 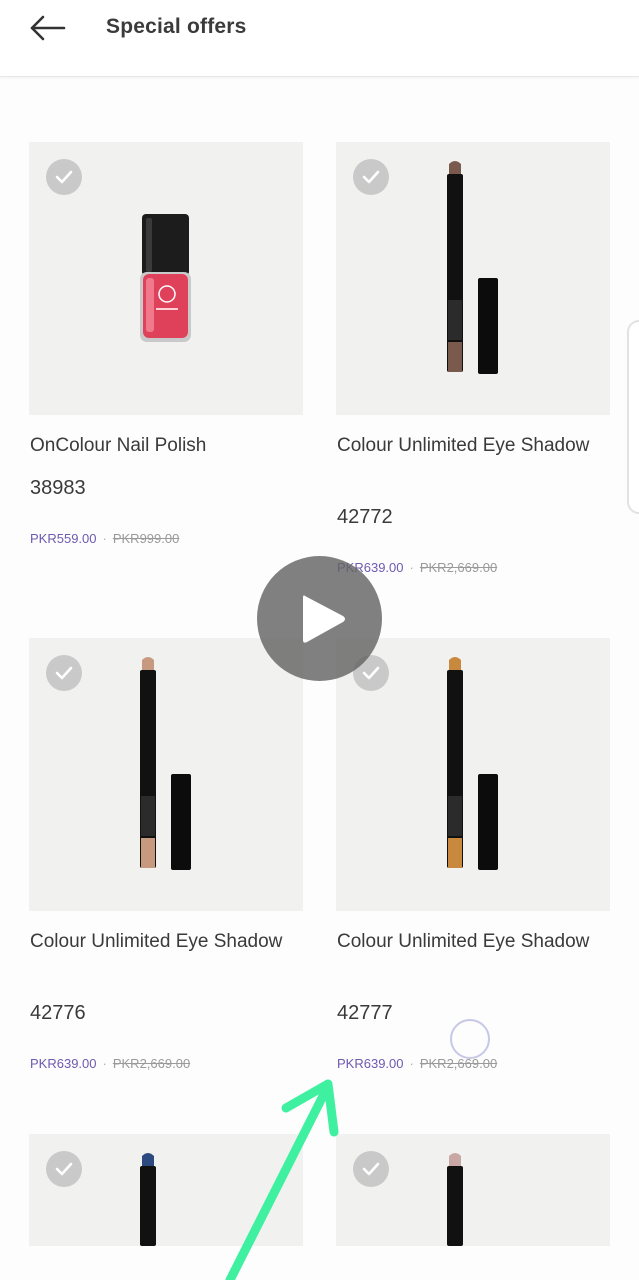 What do you see at coordinates (365, 1013) in the screenshot?
I see `product-code: 42777` at bounding box center [365, 1013].